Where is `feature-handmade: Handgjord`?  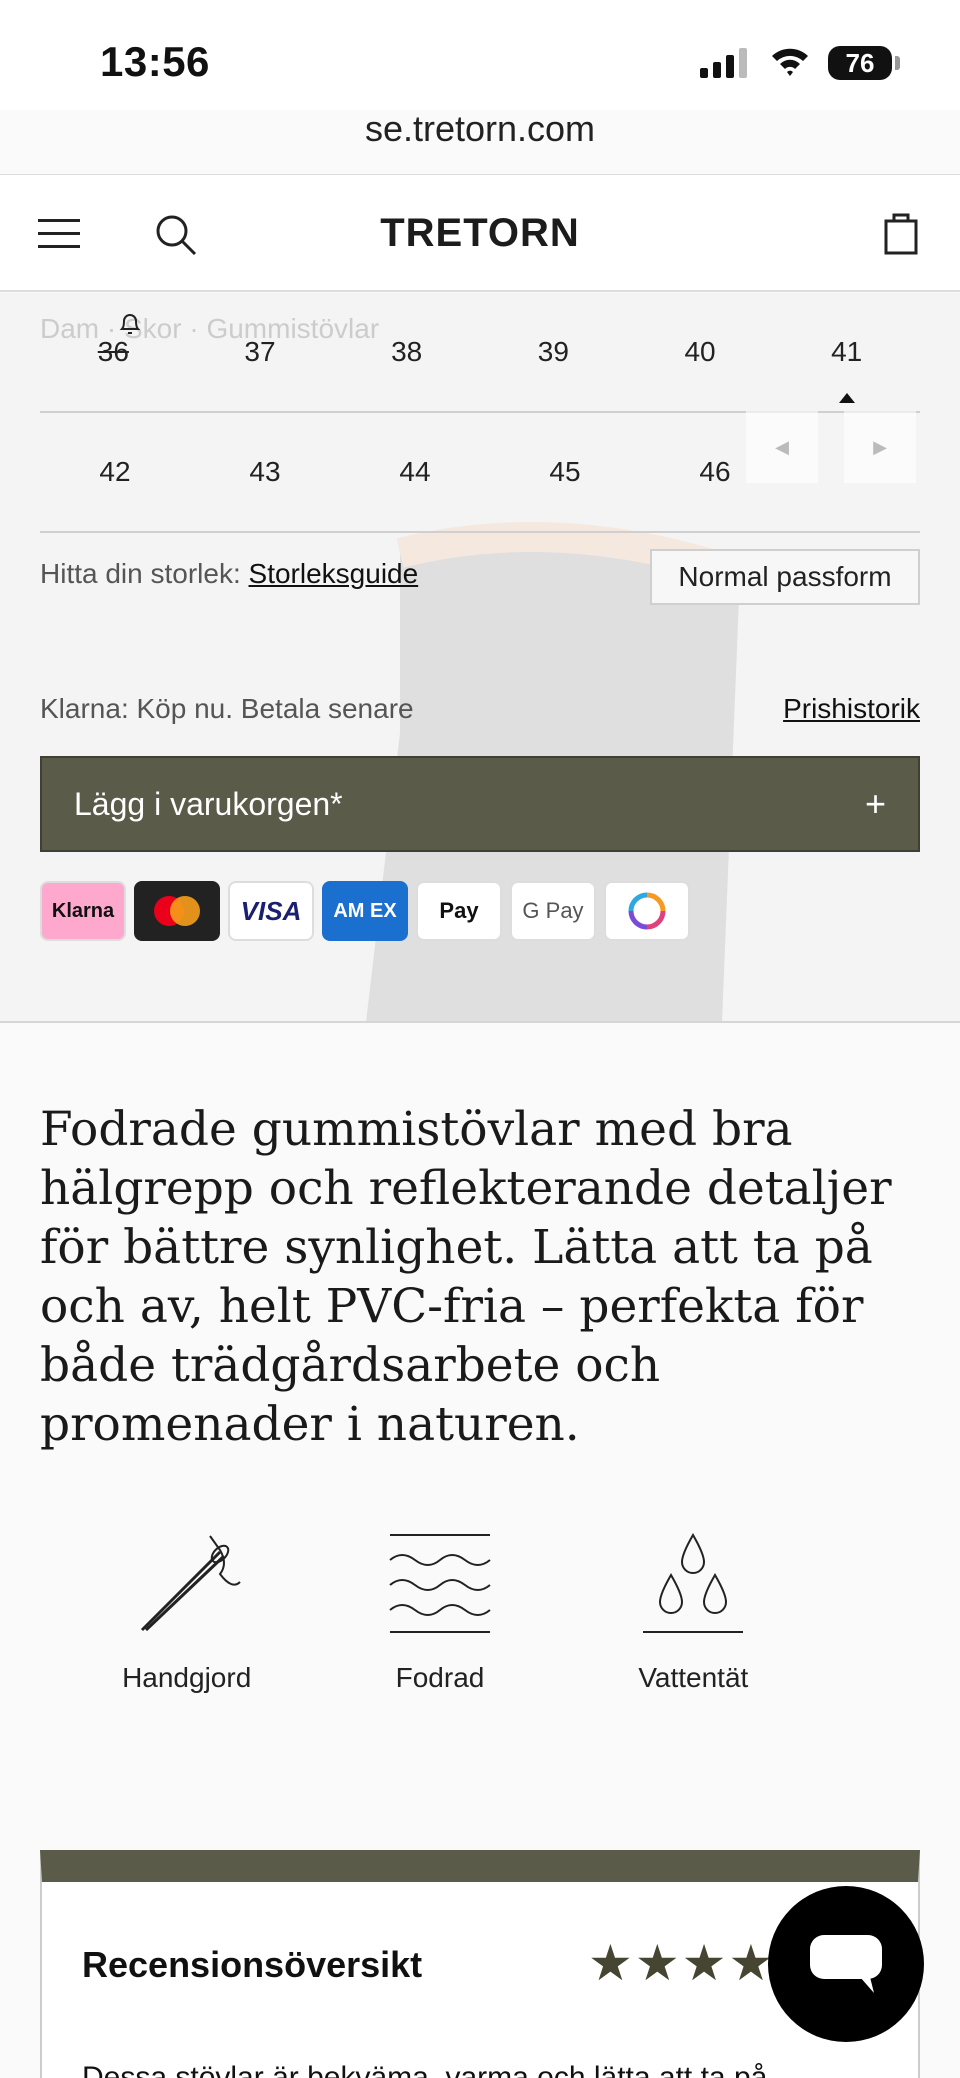 feature-handmade: Handgjord is located at coordinates (186, 1612).